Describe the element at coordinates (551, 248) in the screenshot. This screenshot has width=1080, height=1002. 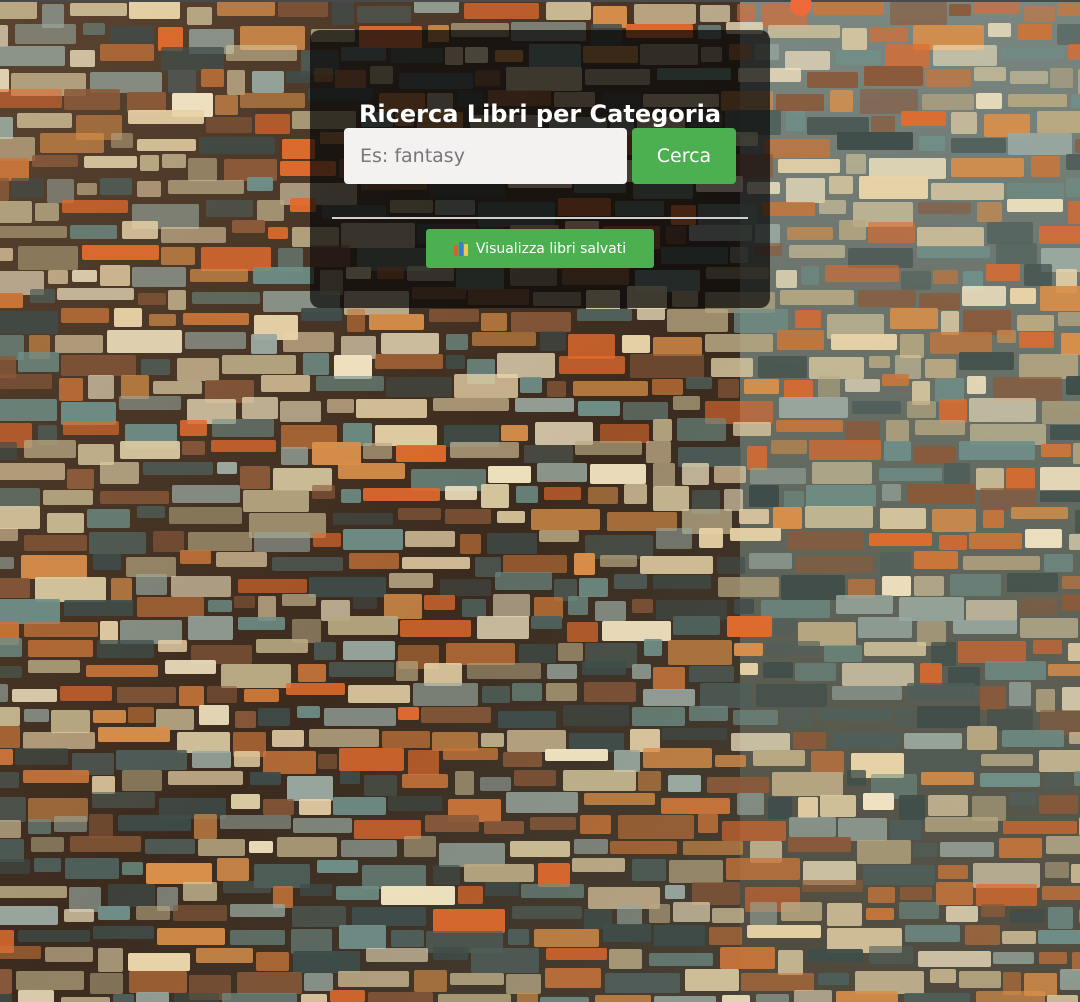
I see `view-saved-books-label: Visualizza libri salvati` at that location.